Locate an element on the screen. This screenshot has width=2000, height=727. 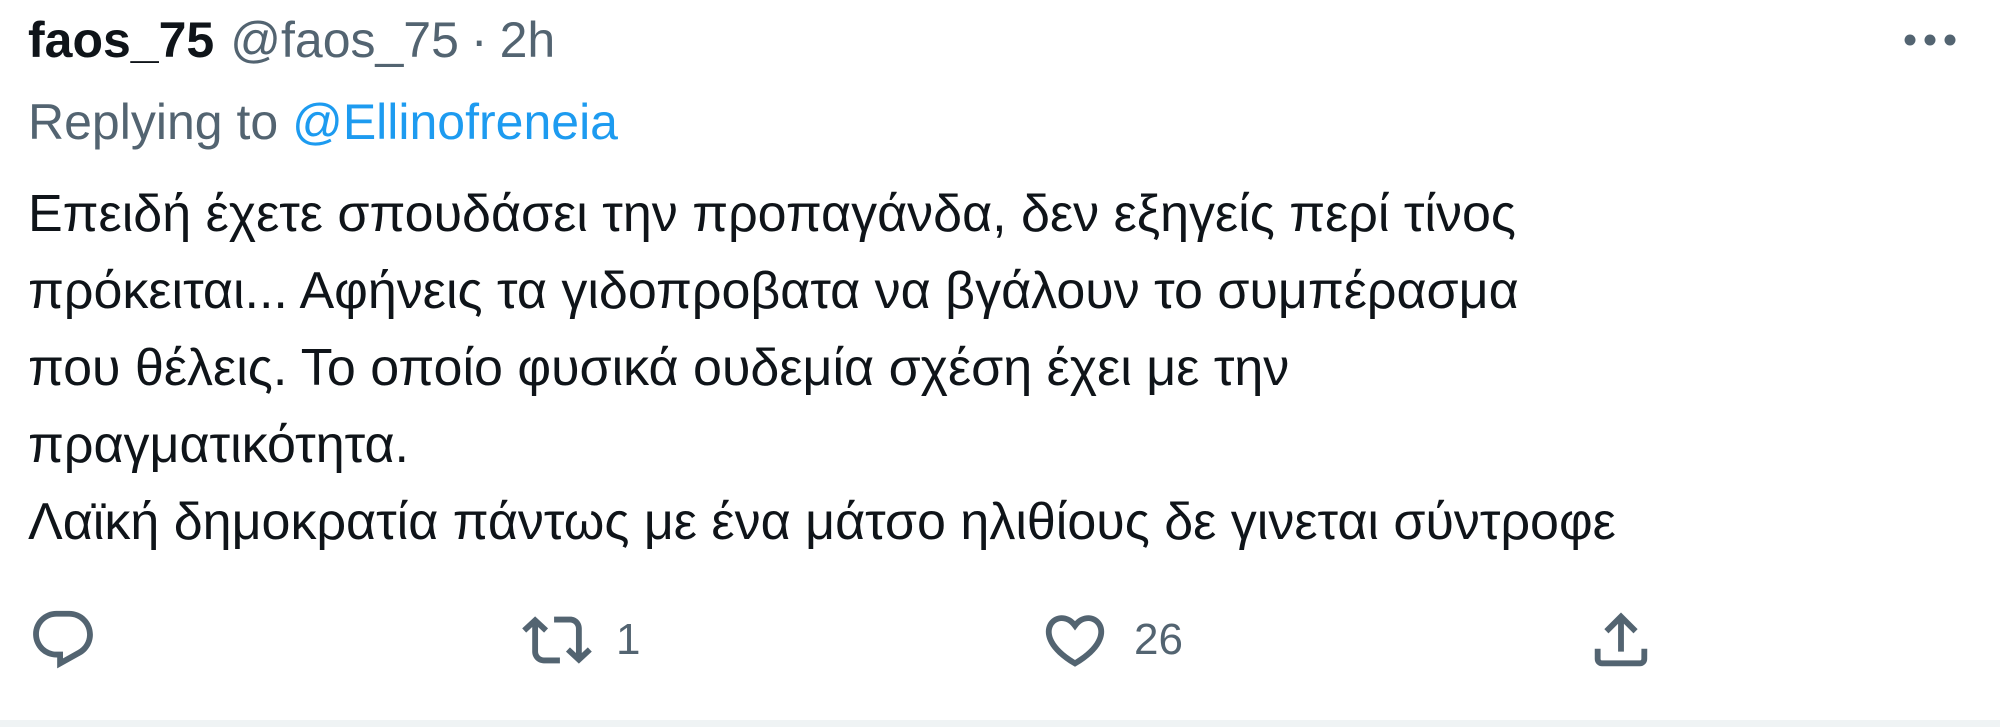
replying-to-link: @Ellinofreneia is located at coordinates (455, 122).